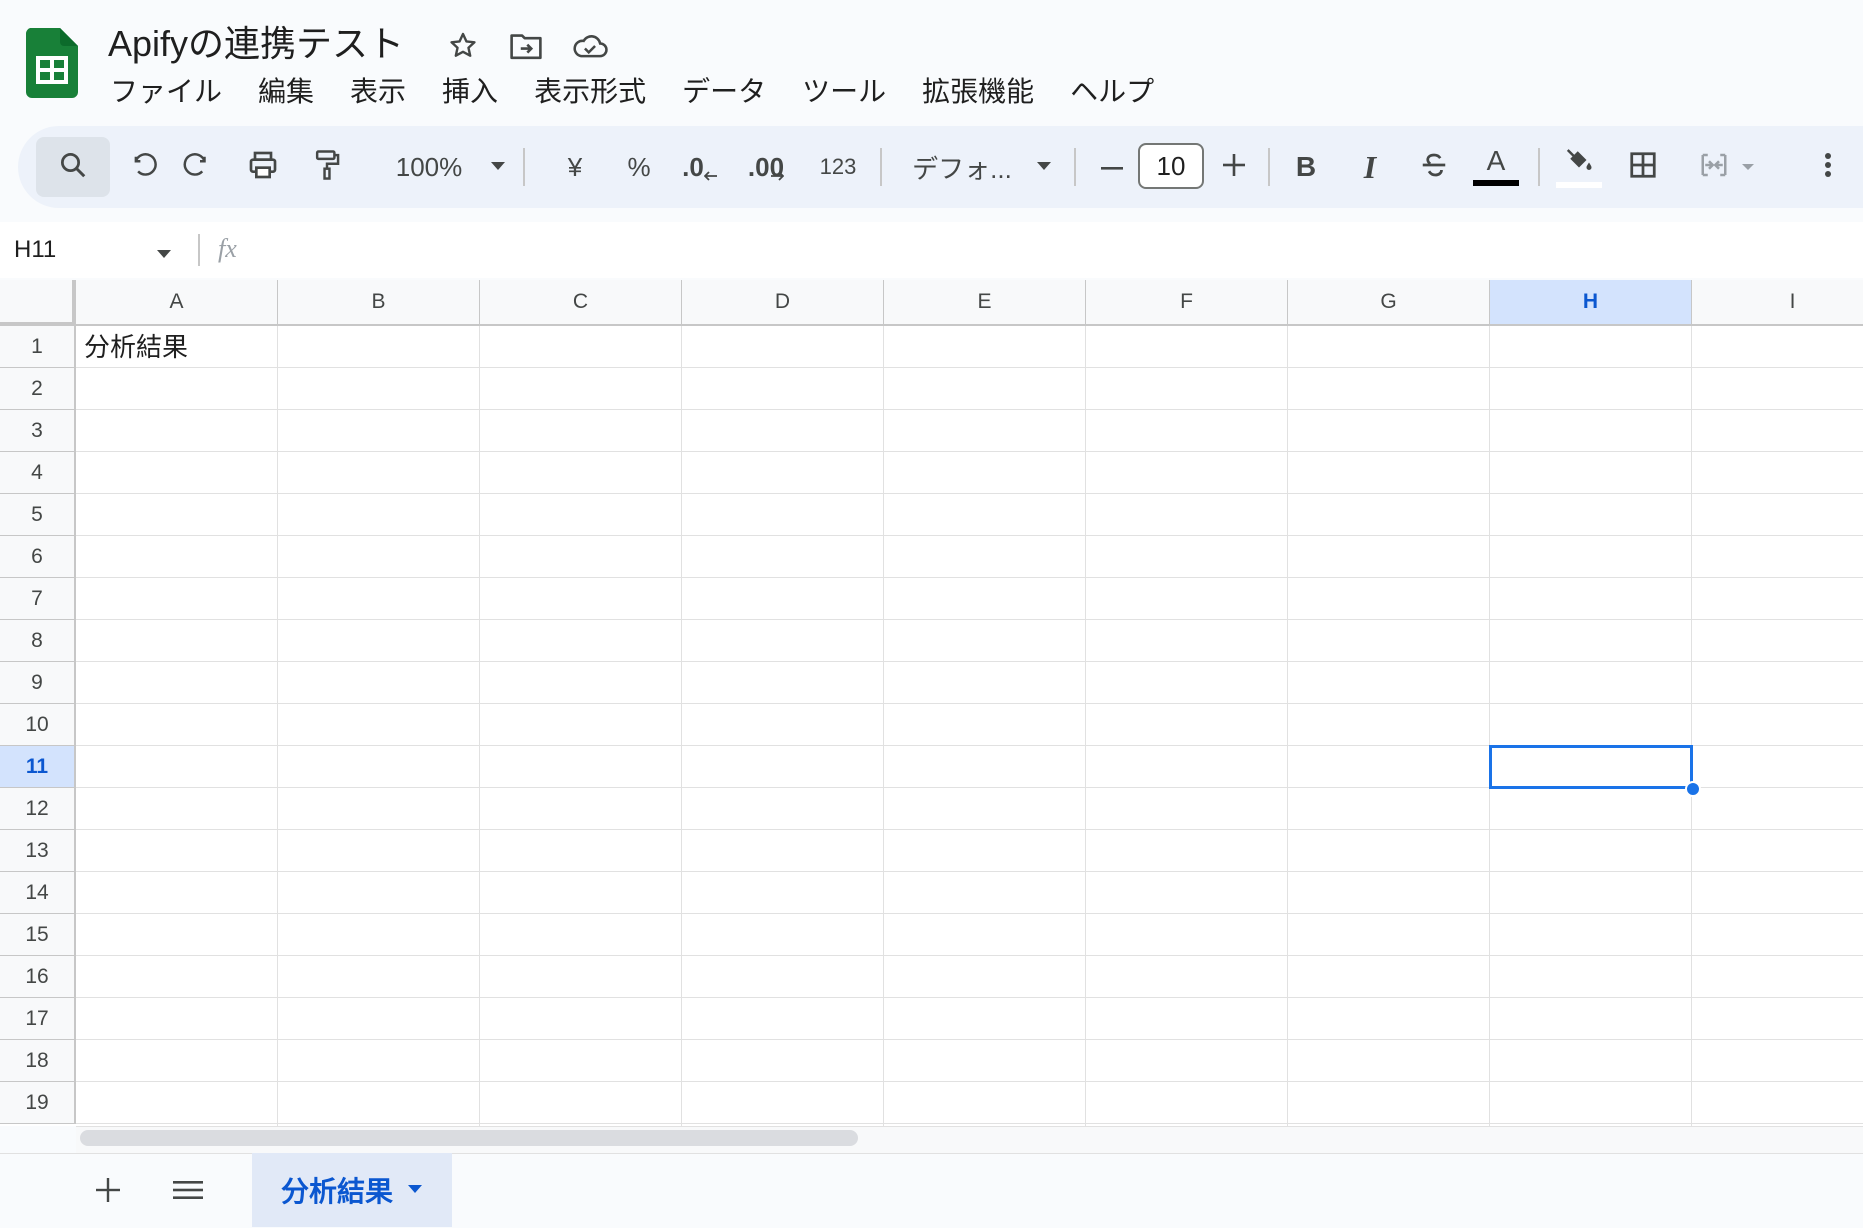 The height and width of the screenshot is (1228, 1863). I want to click on increase-decimal-button: .00, so click(766, 167).